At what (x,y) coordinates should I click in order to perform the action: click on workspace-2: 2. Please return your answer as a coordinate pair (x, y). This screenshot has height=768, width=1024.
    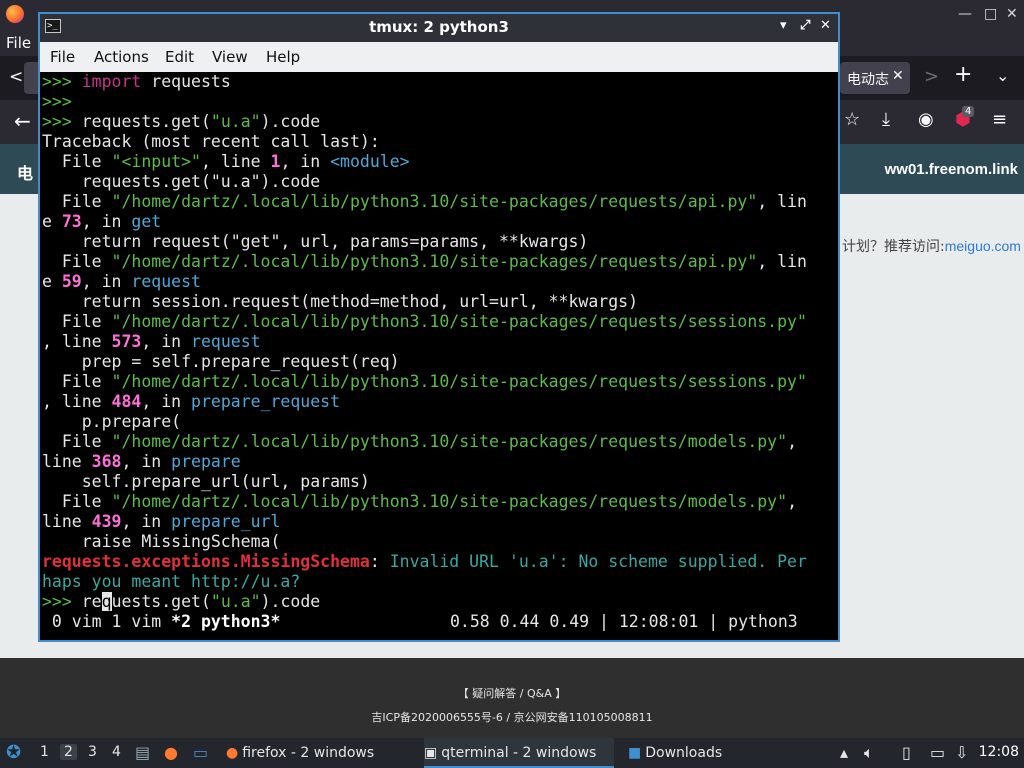
    Looking at the image, I should click on (68, 752).